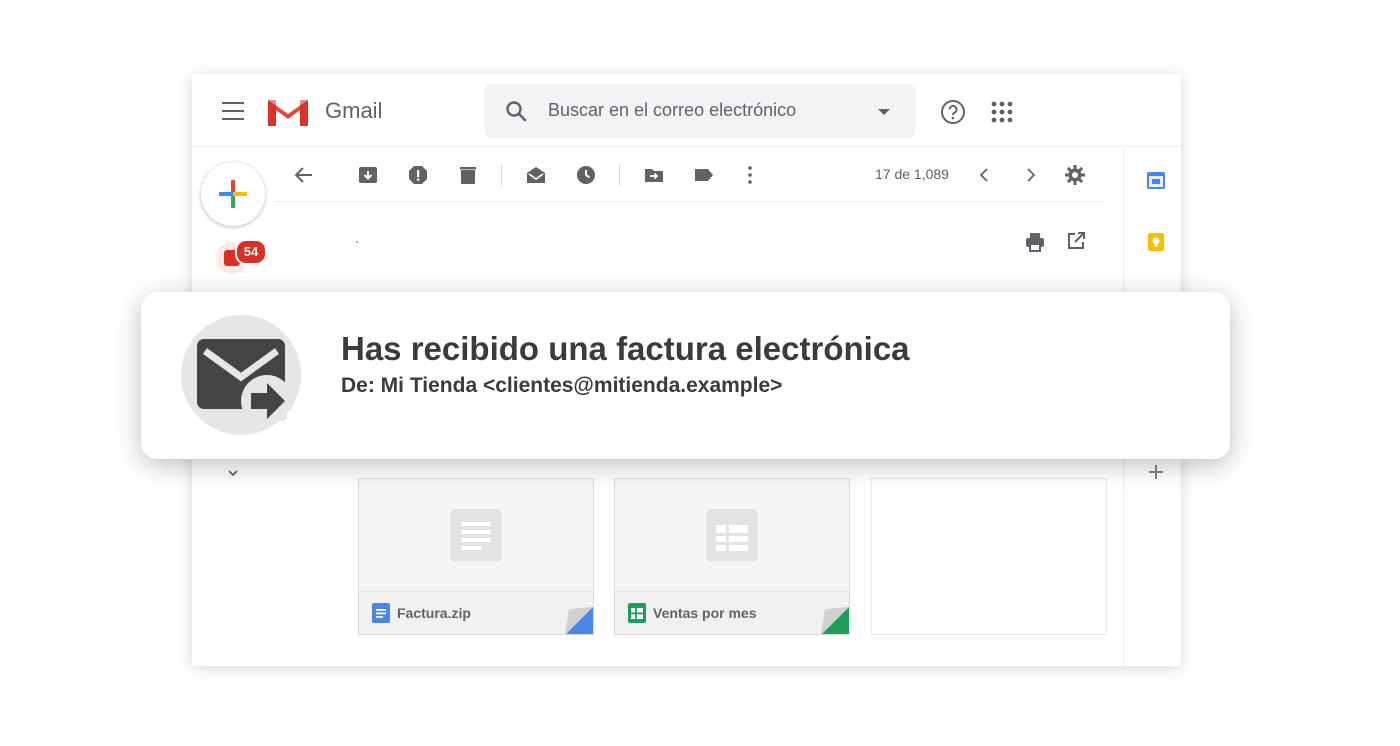 The height and width of the screenshot is (746, 1400). I want to click on back-arrow-icon, so click(304, 175).